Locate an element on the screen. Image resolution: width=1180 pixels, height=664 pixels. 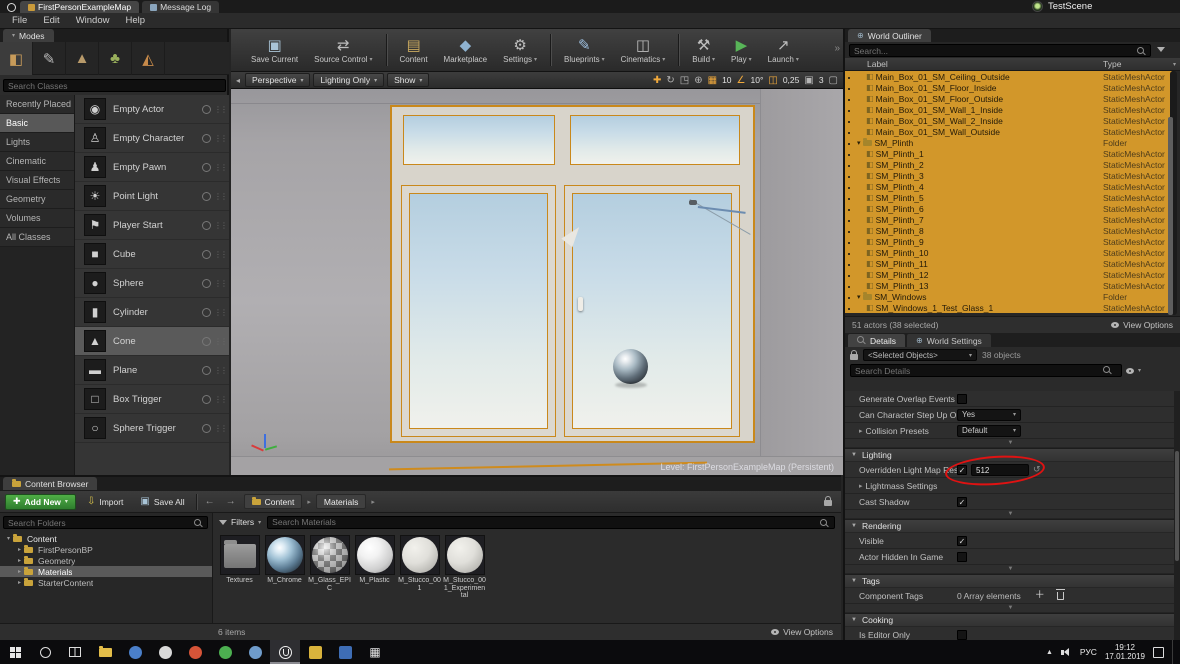
world-local-toggle-icon: ⊕ is located at coordinates (698, 80).